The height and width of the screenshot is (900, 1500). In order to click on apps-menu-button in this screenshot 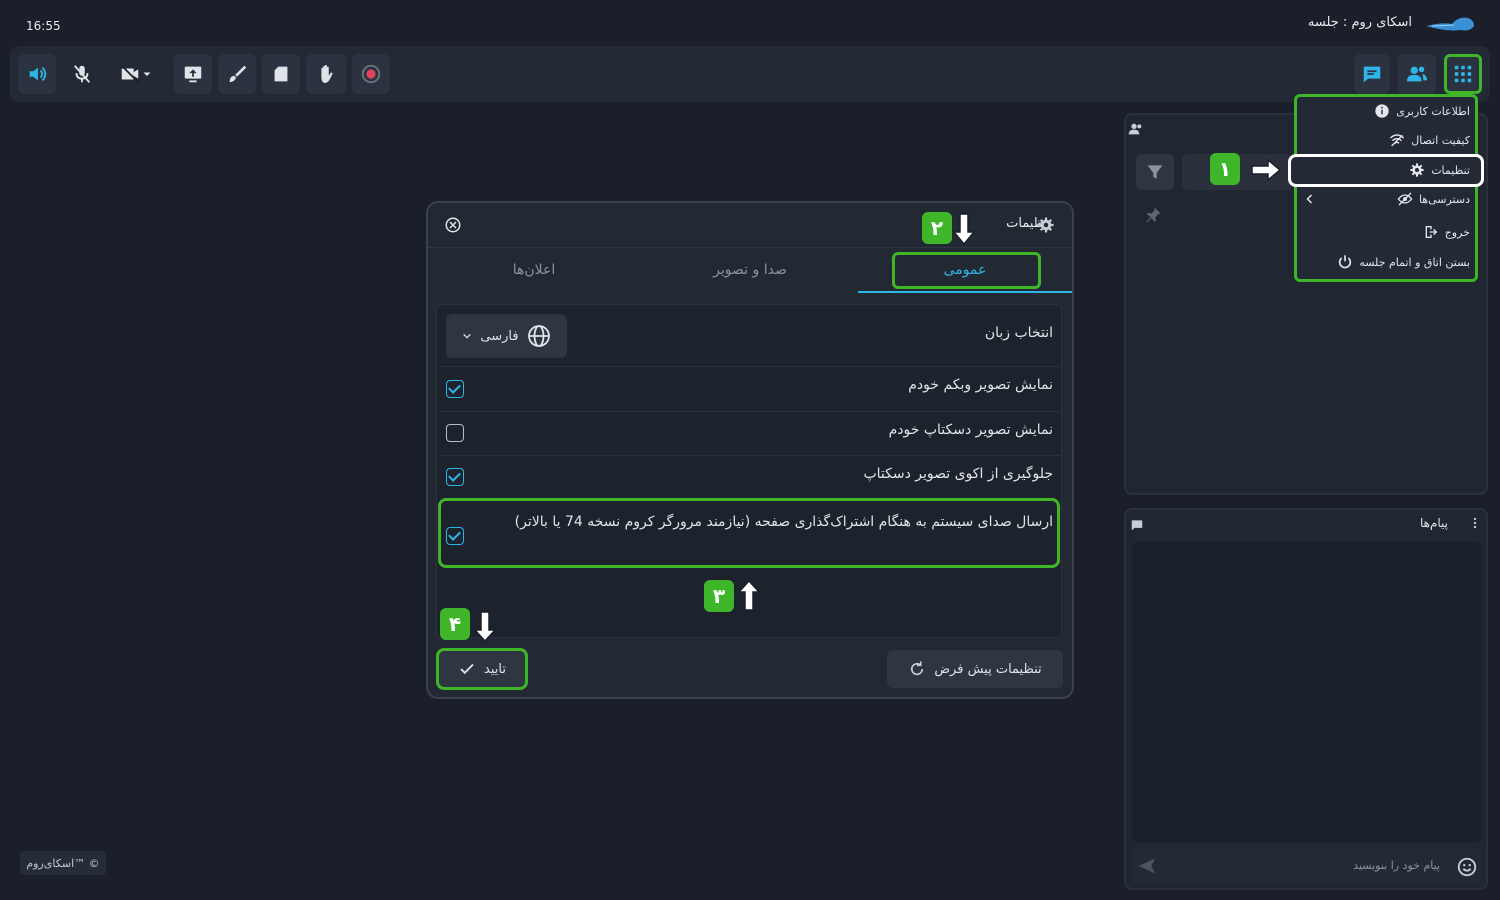, I will do `click(1463, 74)`.